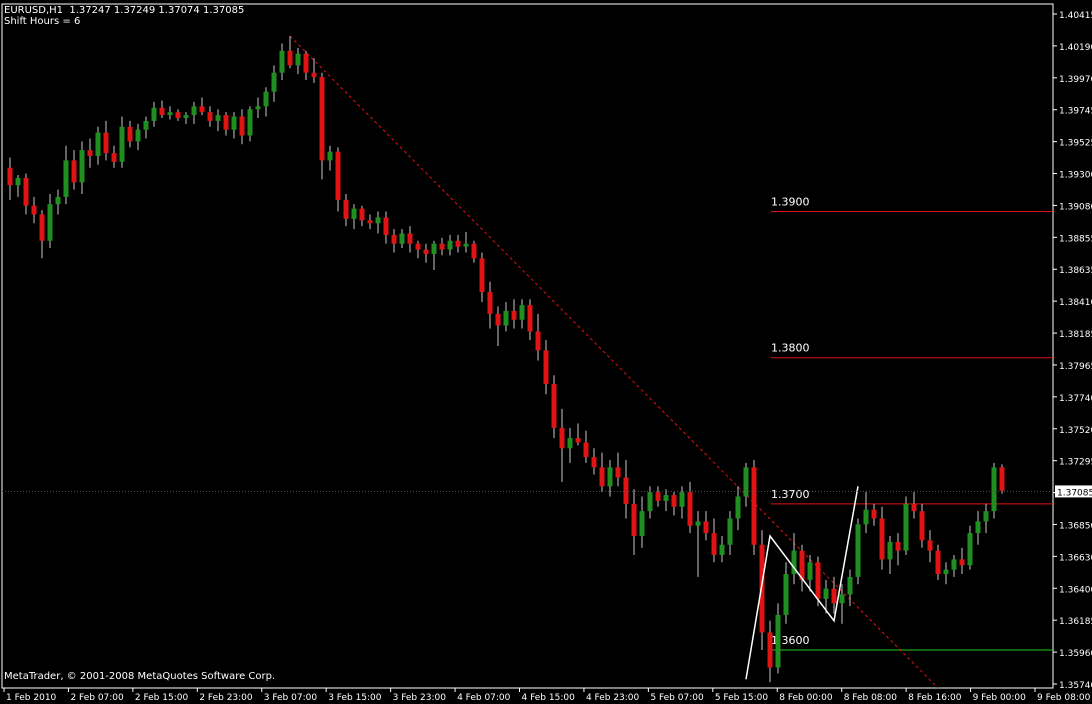 This screenshot has height=704, width=1092. I want to click on y-tick-label: 1.38185, so click(1075, 335).